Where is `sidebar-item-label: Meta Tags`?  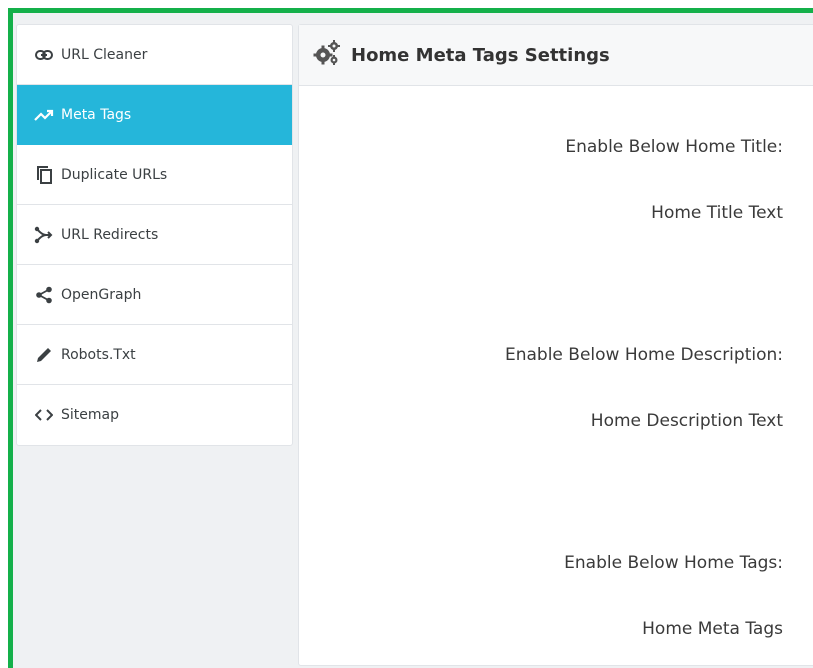 sidebar-item-label: Meta Tags is located at coordinates (96, 114).